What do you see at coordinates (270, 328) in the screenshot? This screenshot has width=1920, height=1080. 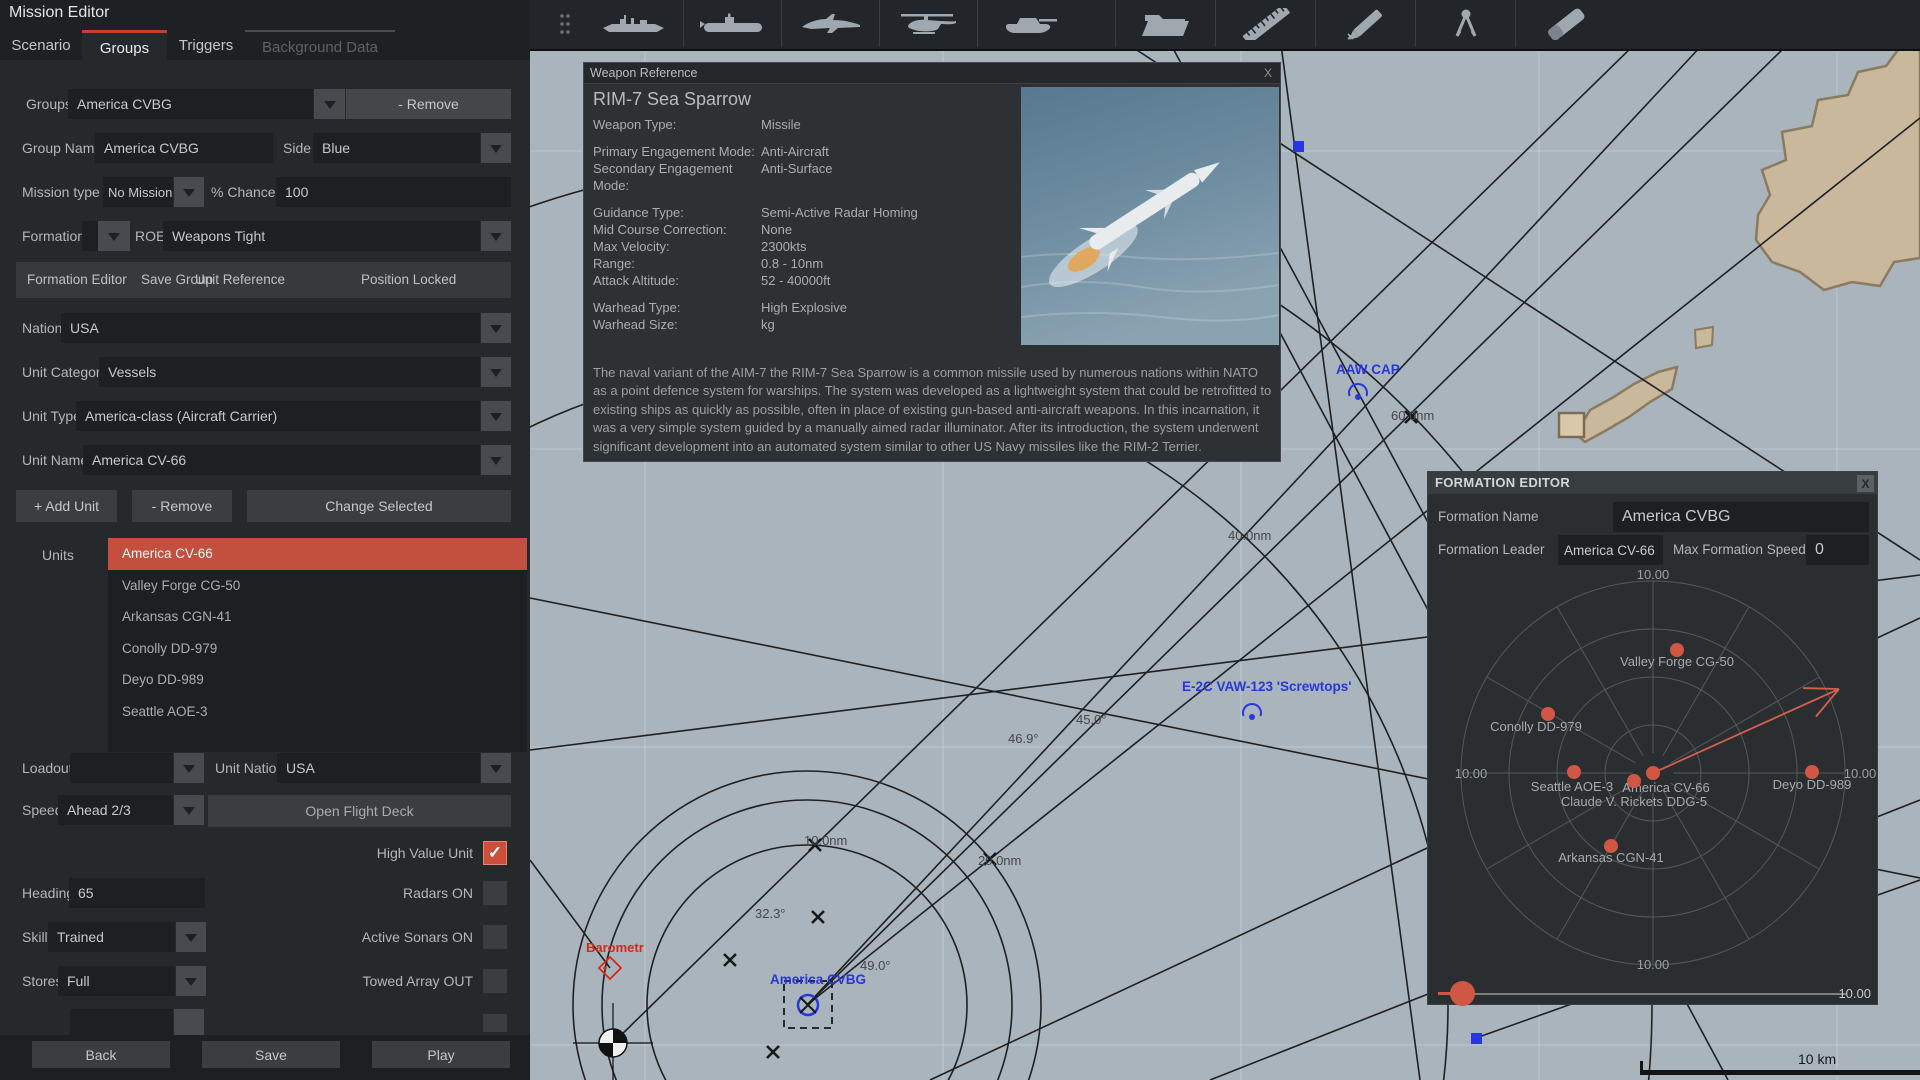 I see `nation-select: USA` at bounding box center [270, 328].